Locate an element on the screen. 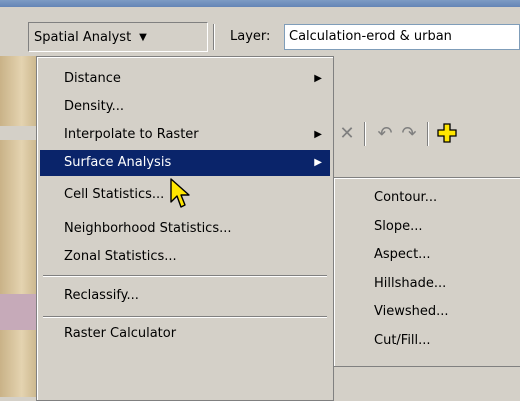 The image size is (520, 401). x-icon: ✕ is located at coordinates (347, 133).